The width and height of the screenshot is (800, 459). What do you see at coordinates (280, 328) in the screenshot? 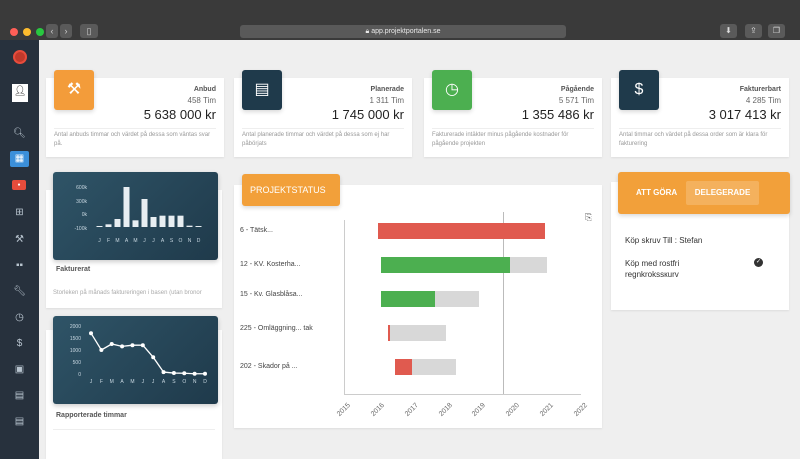
I see `project-row-label: 225 - Omläggning... tak` at bounding box center [280, 328].